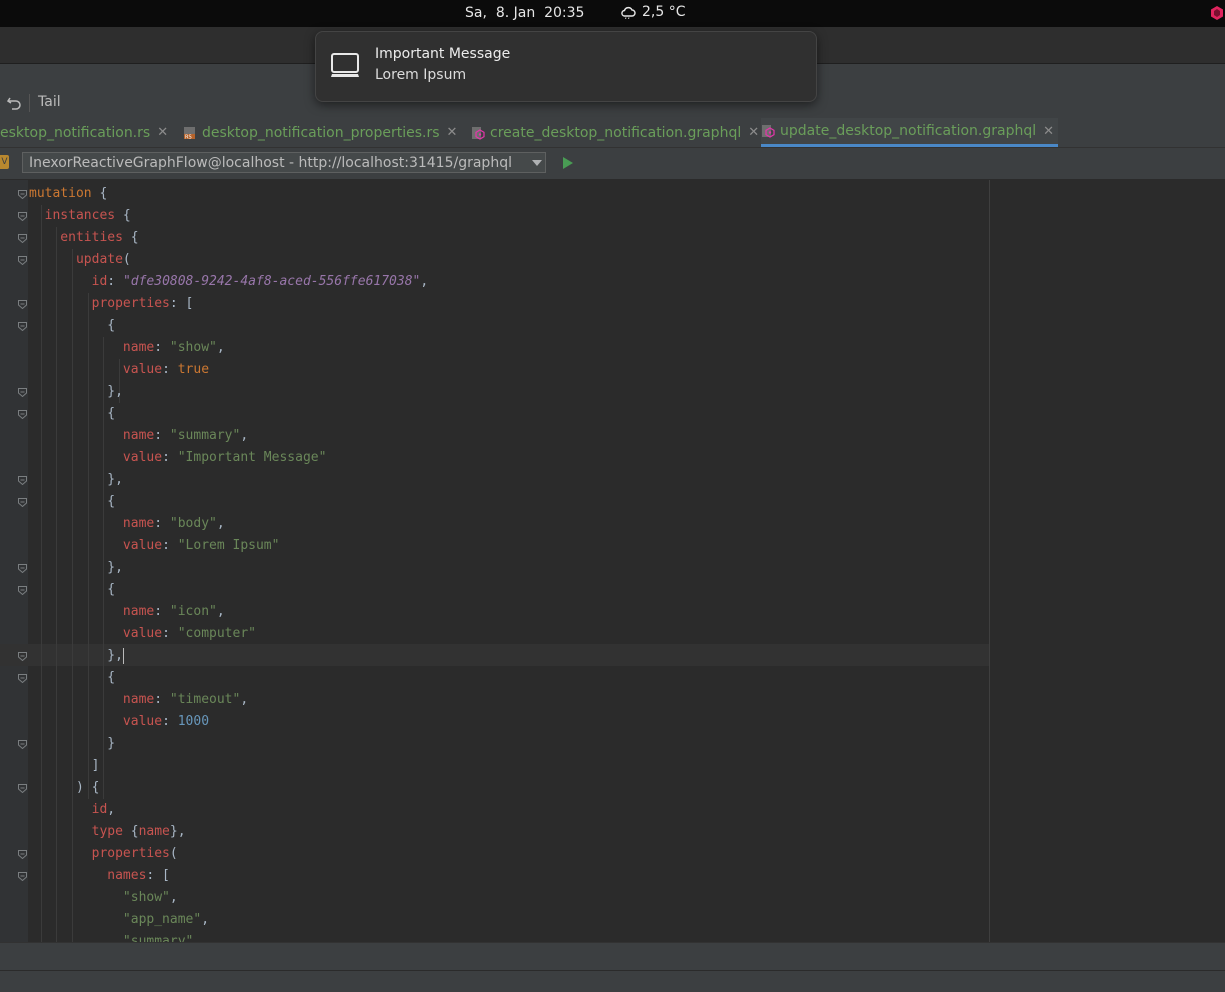 Image resolution: width=1225 pixels, height=992 pixels. What do you see at coordinates (193, 347) in the screenshot?
I see `code-token: "show"` at bounding box center [193, 347].